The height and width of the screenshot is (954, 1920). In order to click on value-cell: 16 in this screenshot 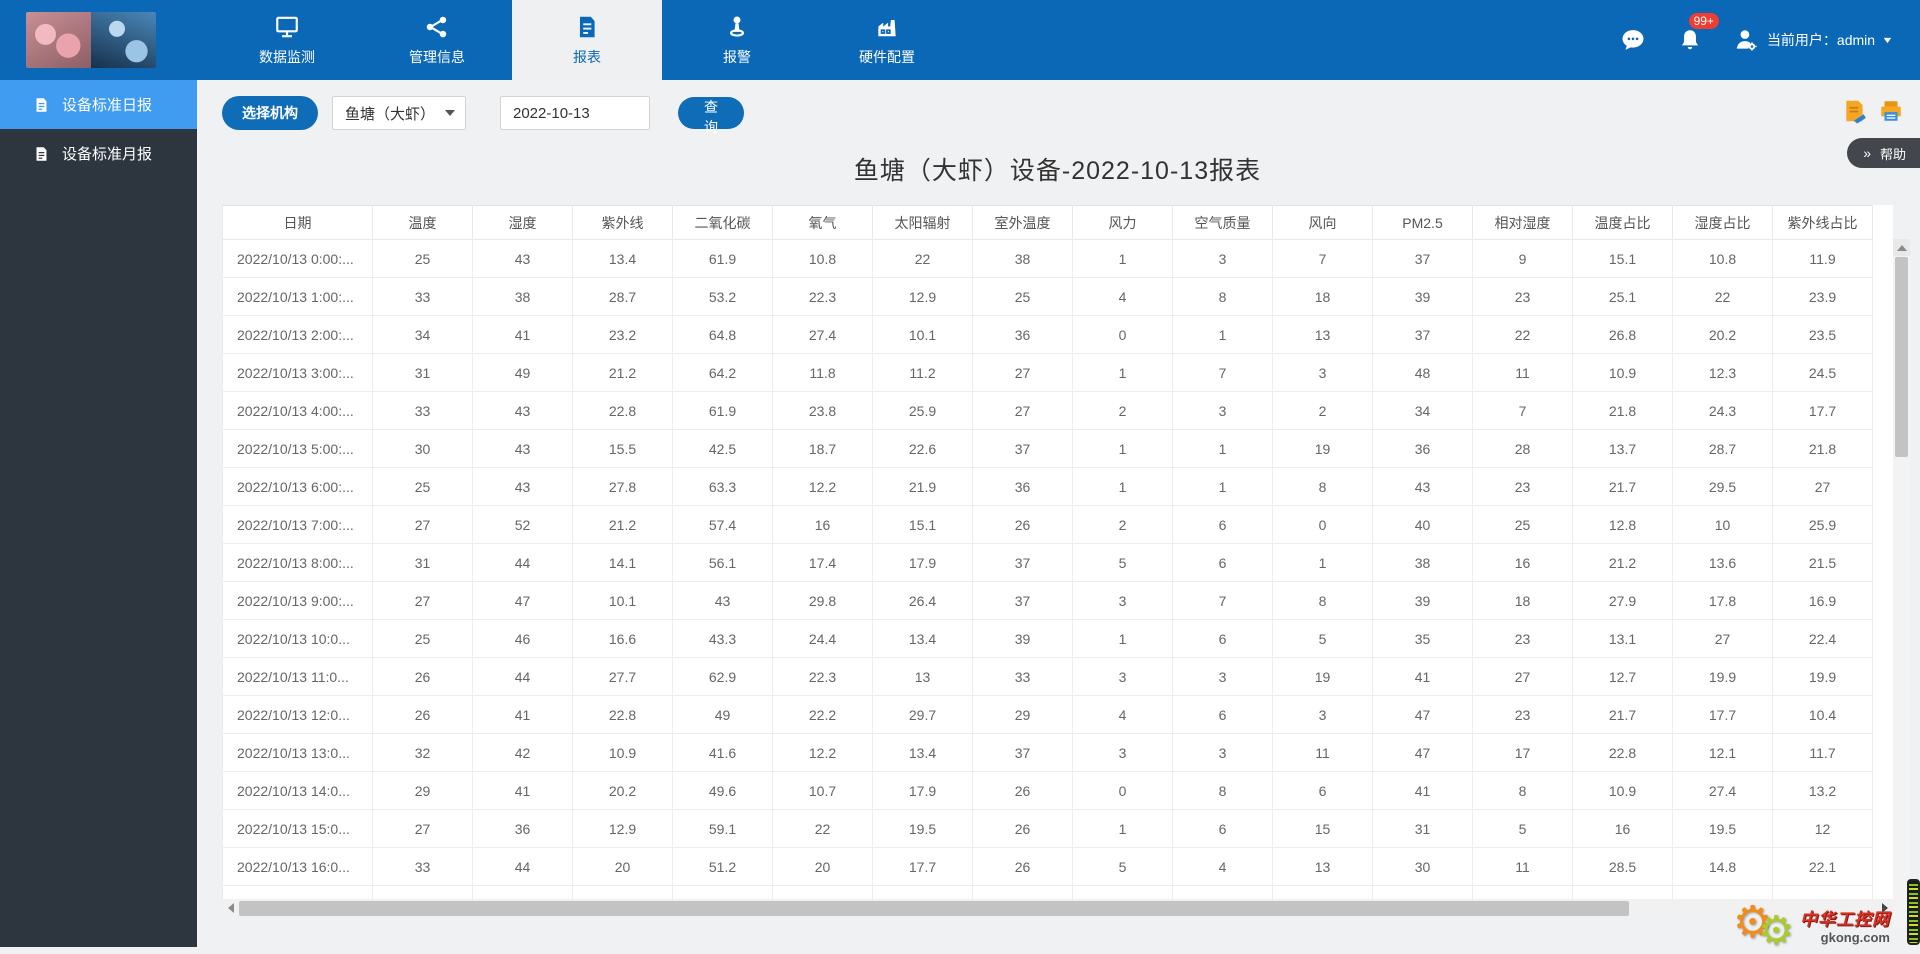, I will do `click(1523, 563)`.